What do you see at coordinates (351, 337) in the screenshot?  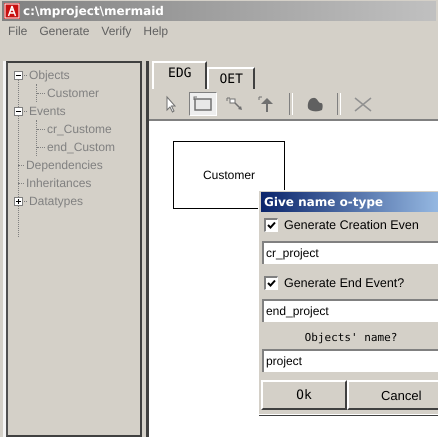 I see `field-label: Objects' name?` at bounding box center [351, 337].